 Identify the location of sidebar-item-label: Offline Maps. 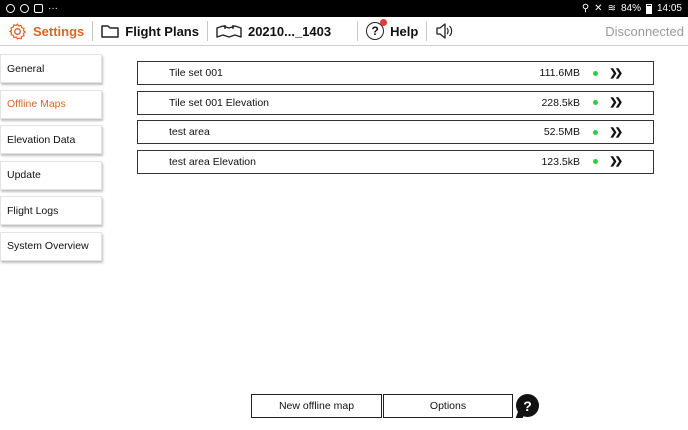
(36, 104).